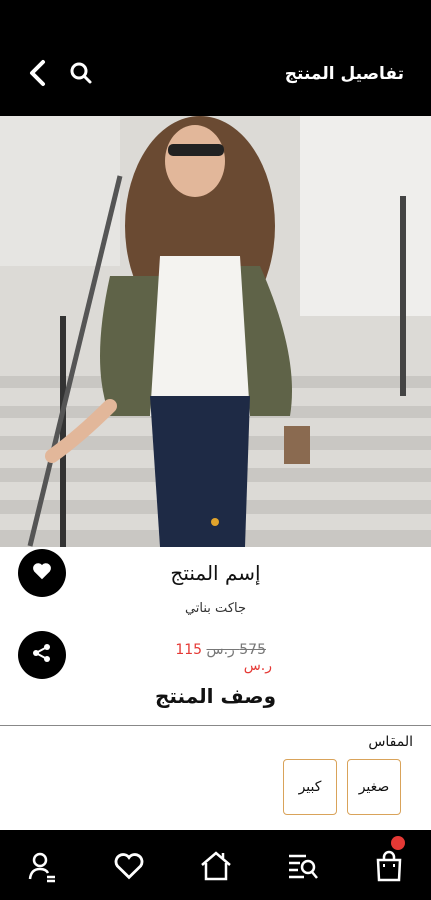 Image resolution: width=431 pixels, height=900 pixels. Describe the element at coordinates (215, 522) in the screenshot. I see `carousel-indicator` at that location.